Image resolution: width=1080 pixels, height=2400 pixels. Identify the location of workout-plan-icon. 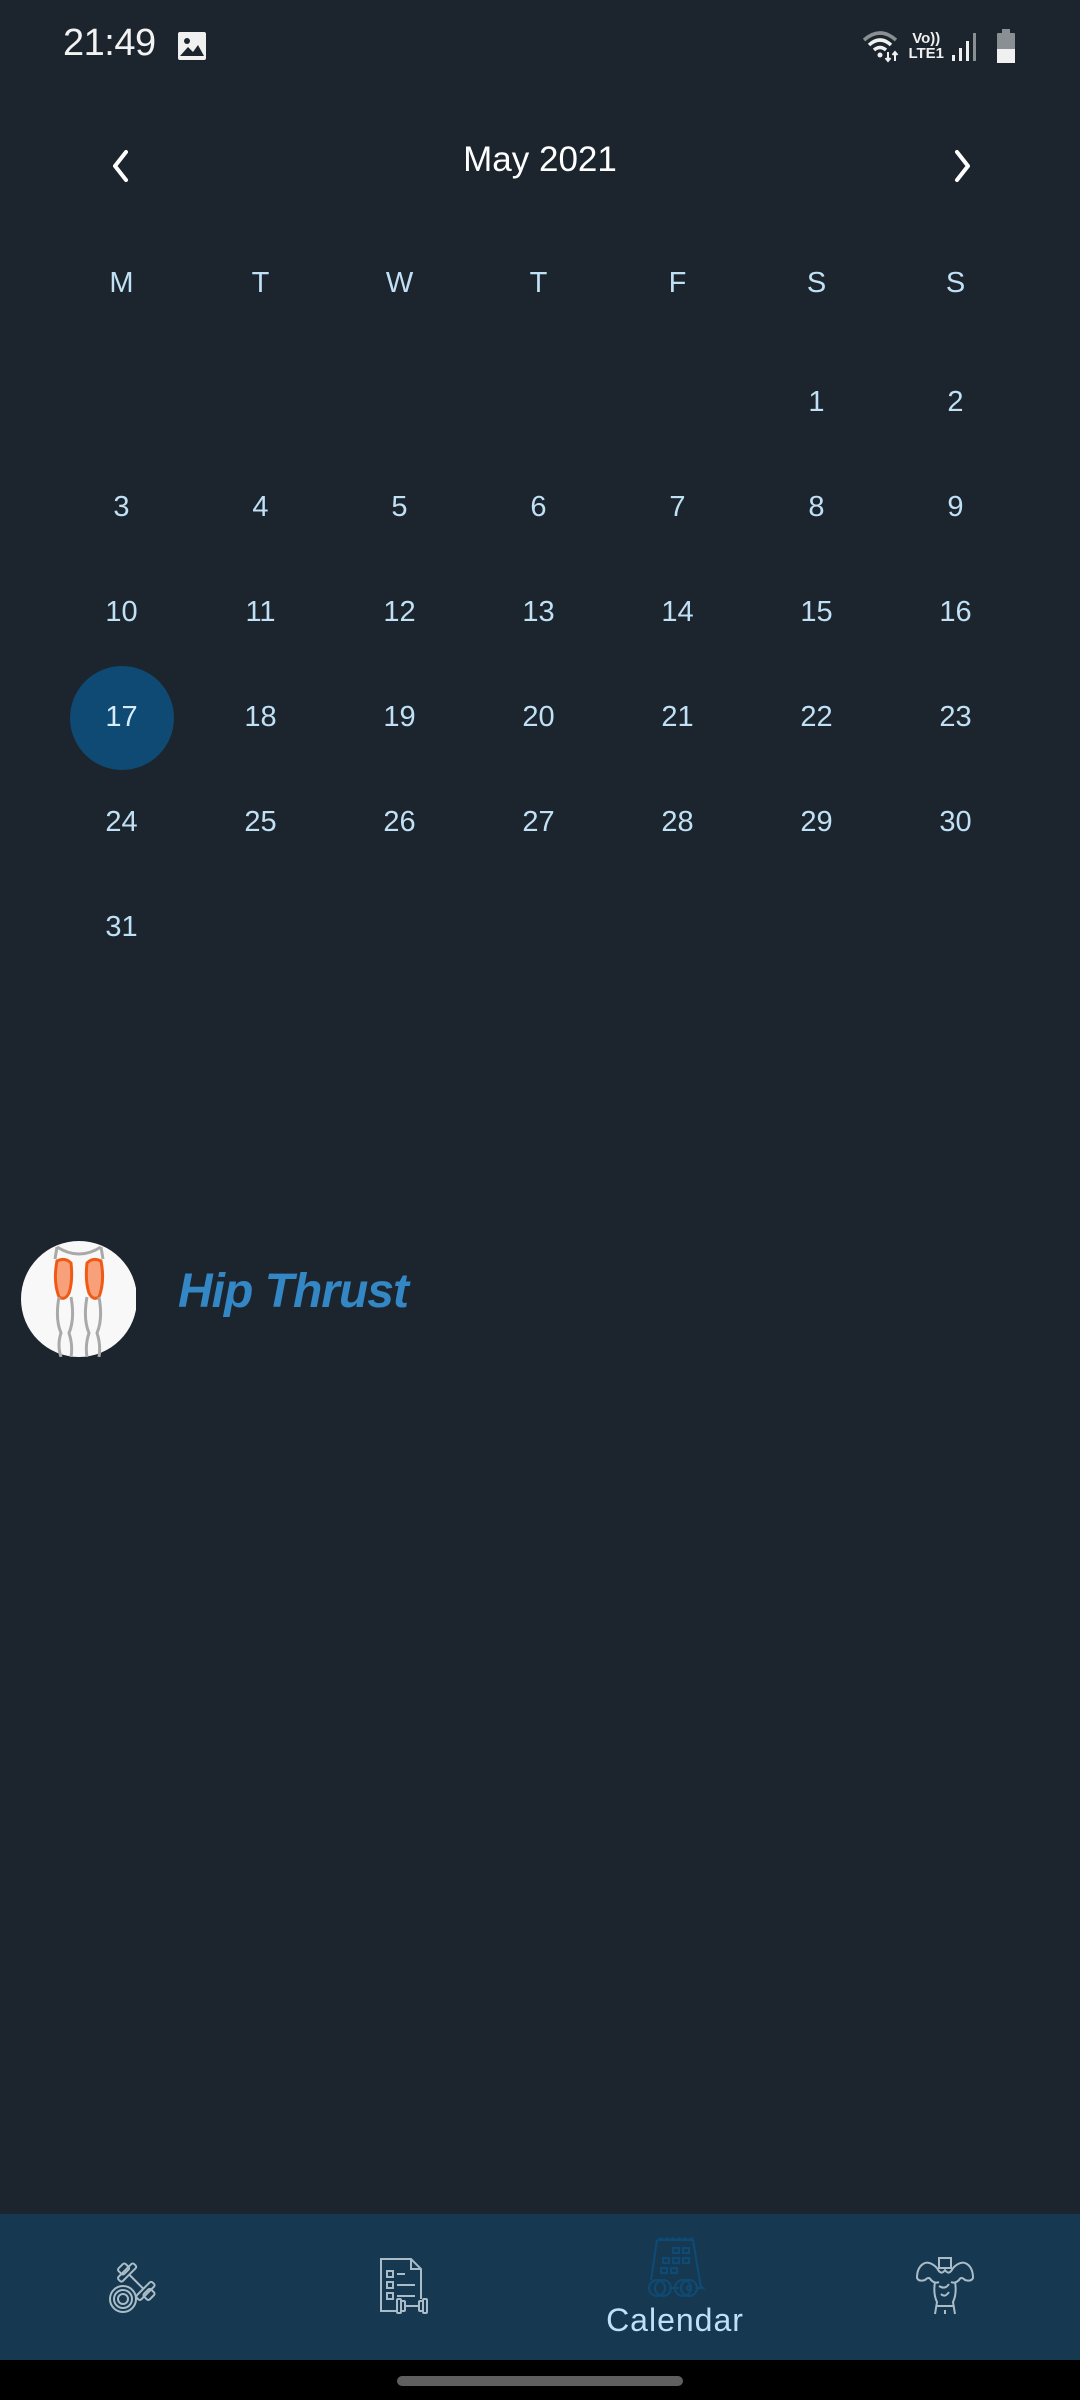
(404, 2286).